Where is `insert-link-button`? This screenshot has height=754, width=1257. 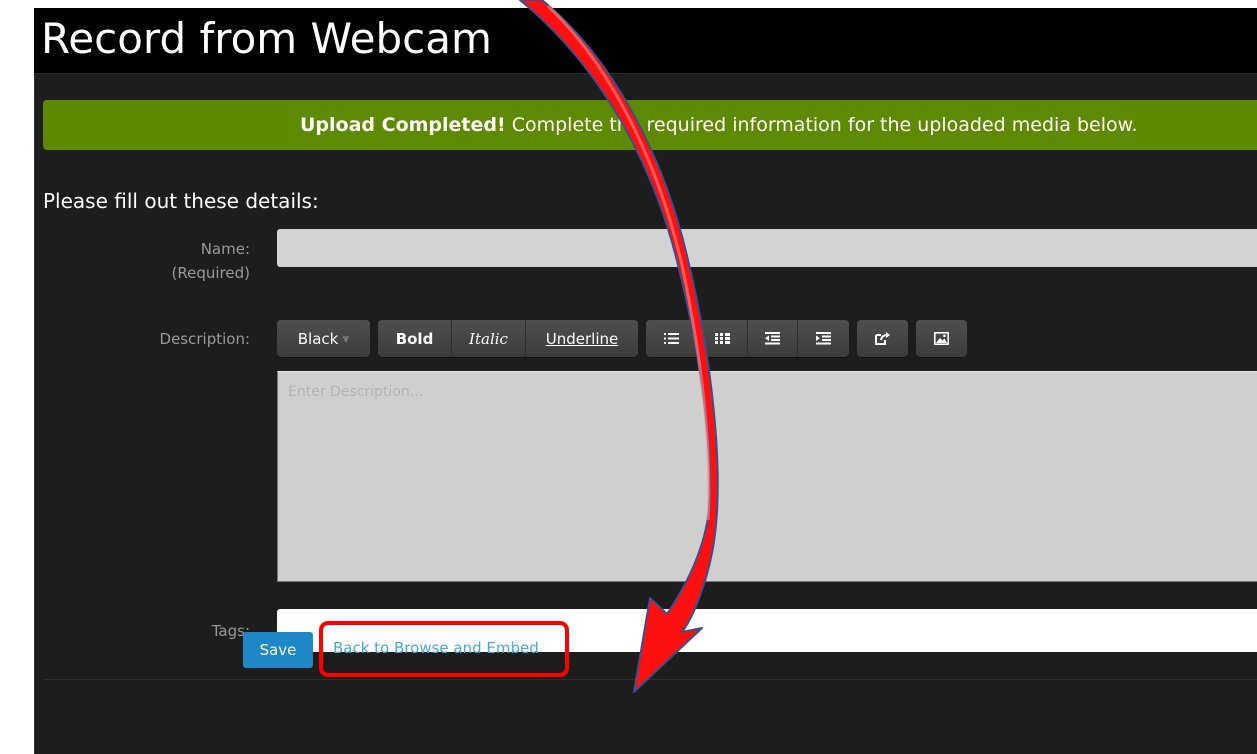 insert-link-button is located at coordinates (882, 338).